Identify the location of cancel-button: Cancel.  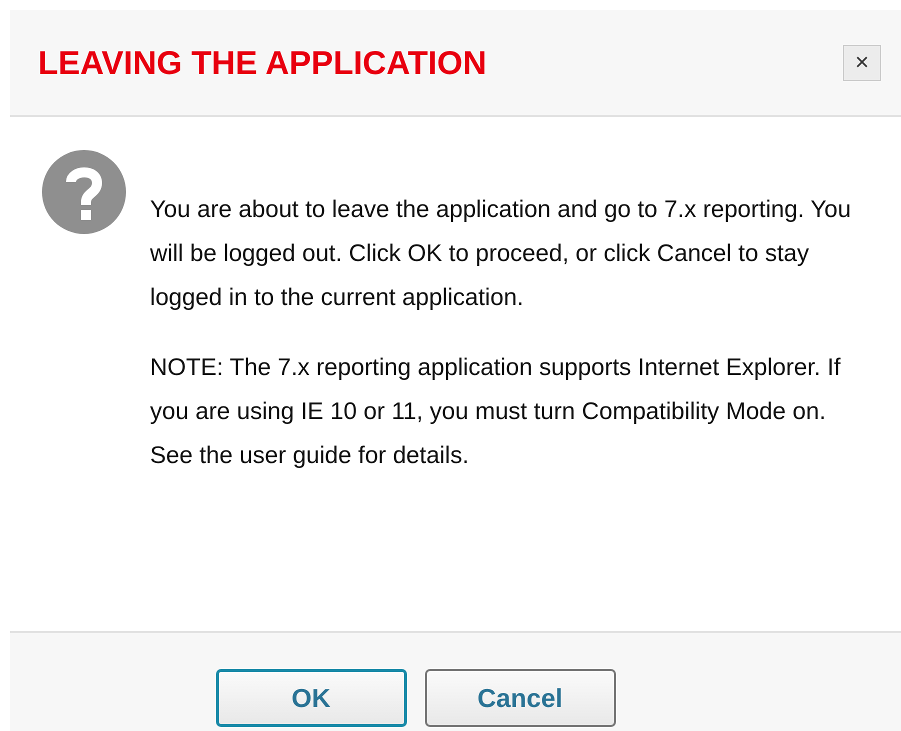
(520, 698).